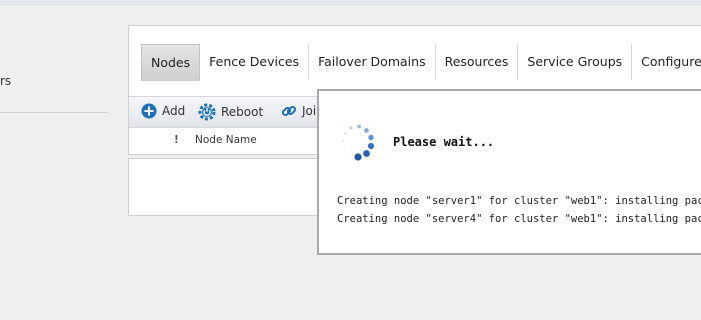  What do you see at coordinates (309, 111) in the screenshot?
I see `join-label: Joi` at bounding box center [309, 111].